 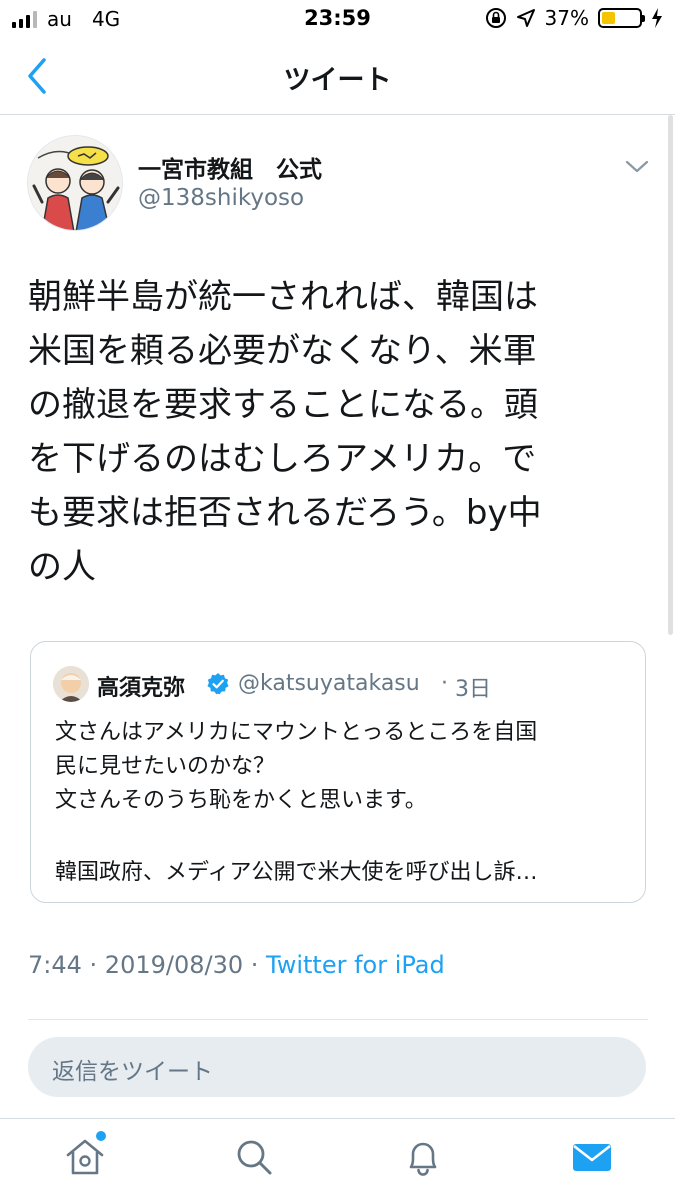 I want to click on battery-percent: 37%, so click(x=566, y=18).